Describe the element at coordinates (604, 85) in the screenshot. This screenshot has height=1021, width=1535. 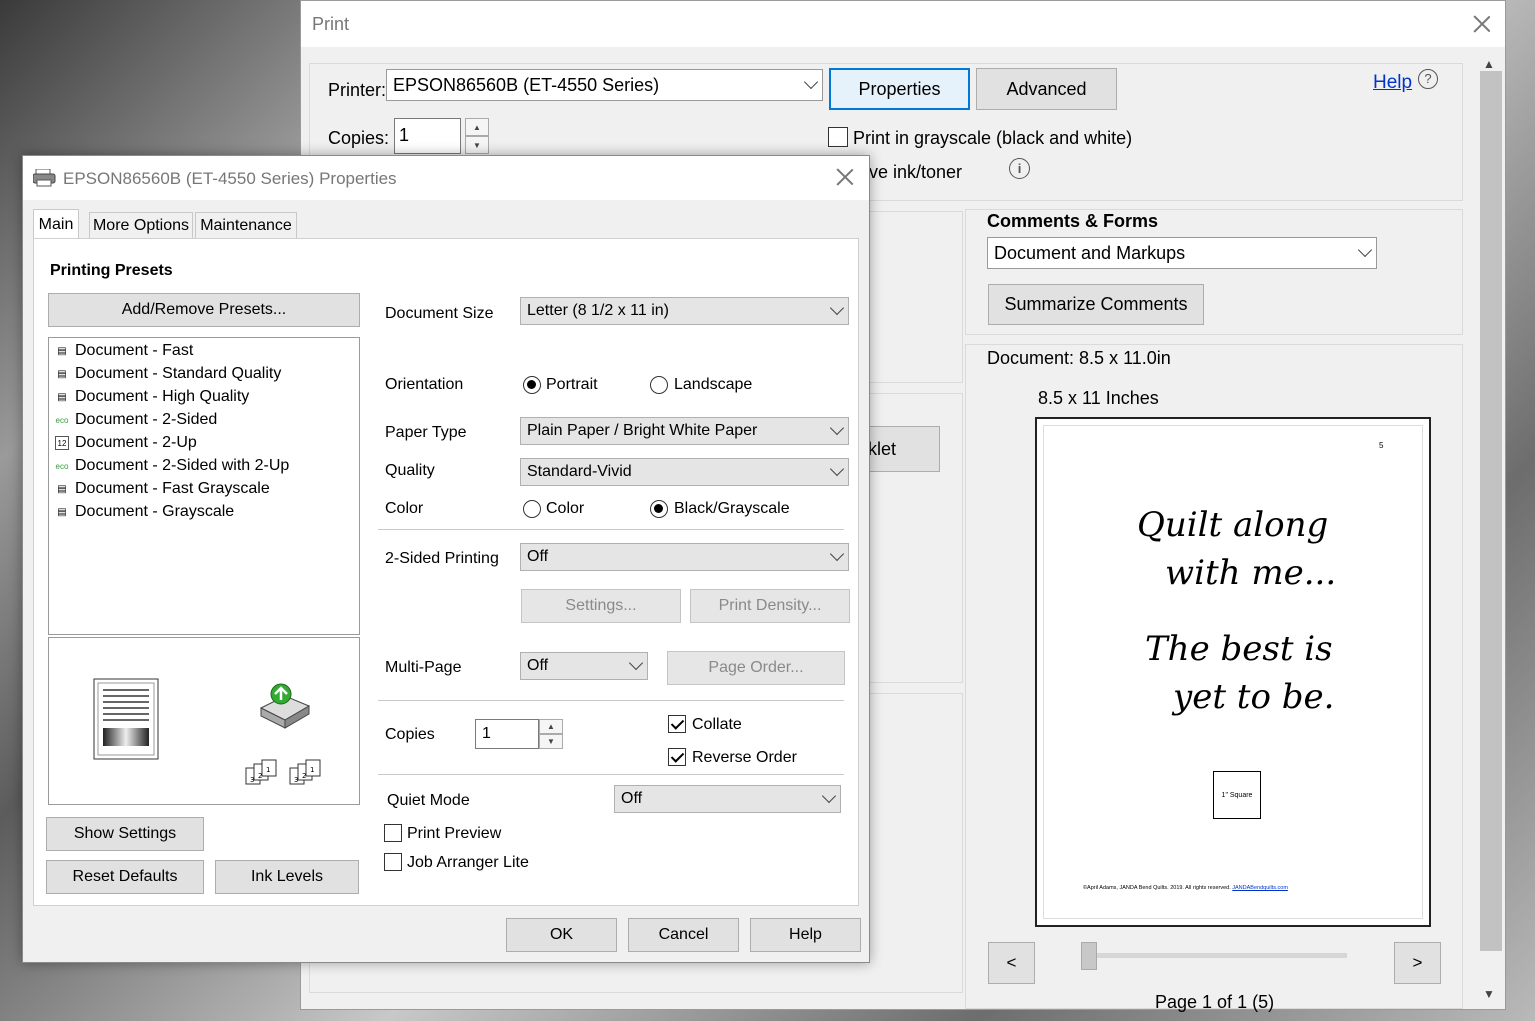
I see `printer-select: EPSON86560B (ET-4550 Series)` at that location.